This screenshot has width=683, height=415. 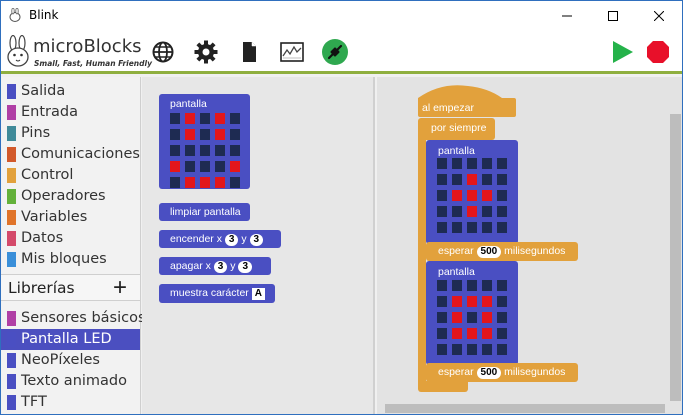 What do you see at coordinates (70, 381) in the screenshot?
I see `library-3: Texto animado` at bounding box center [70, 381].